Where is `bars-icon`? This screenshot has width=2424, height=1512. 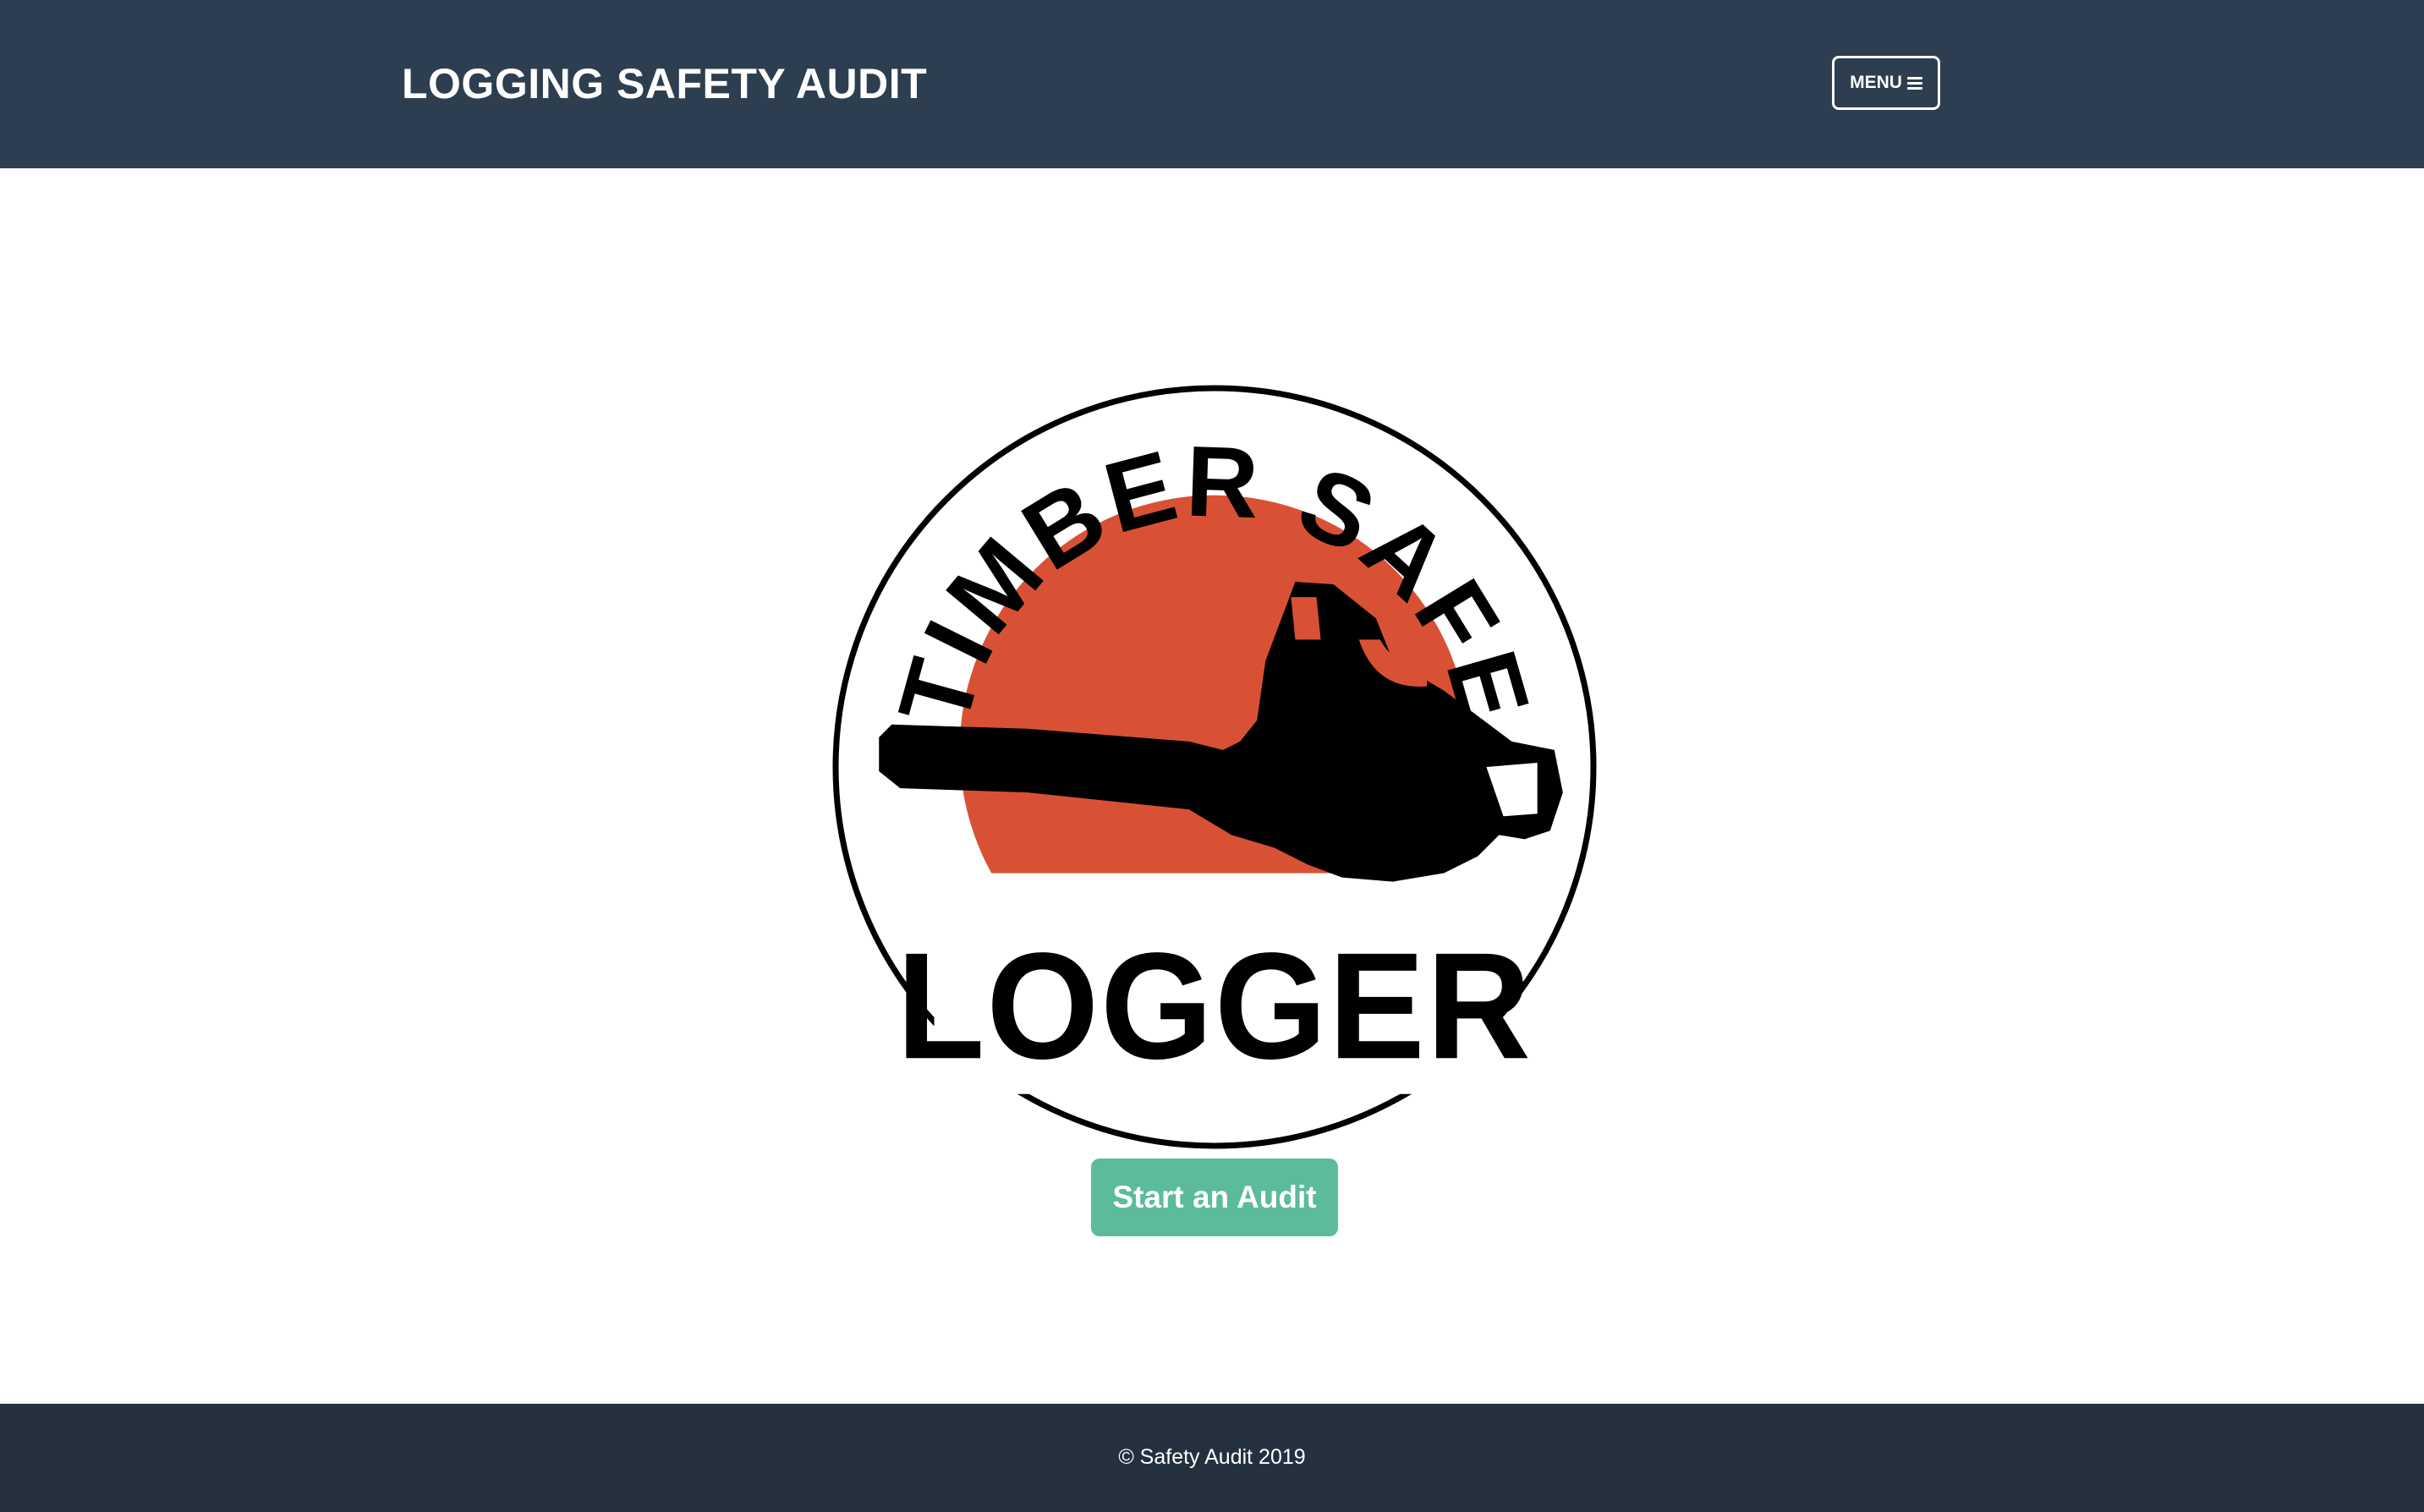 bars-icon is located at coordinates (1914, 83).